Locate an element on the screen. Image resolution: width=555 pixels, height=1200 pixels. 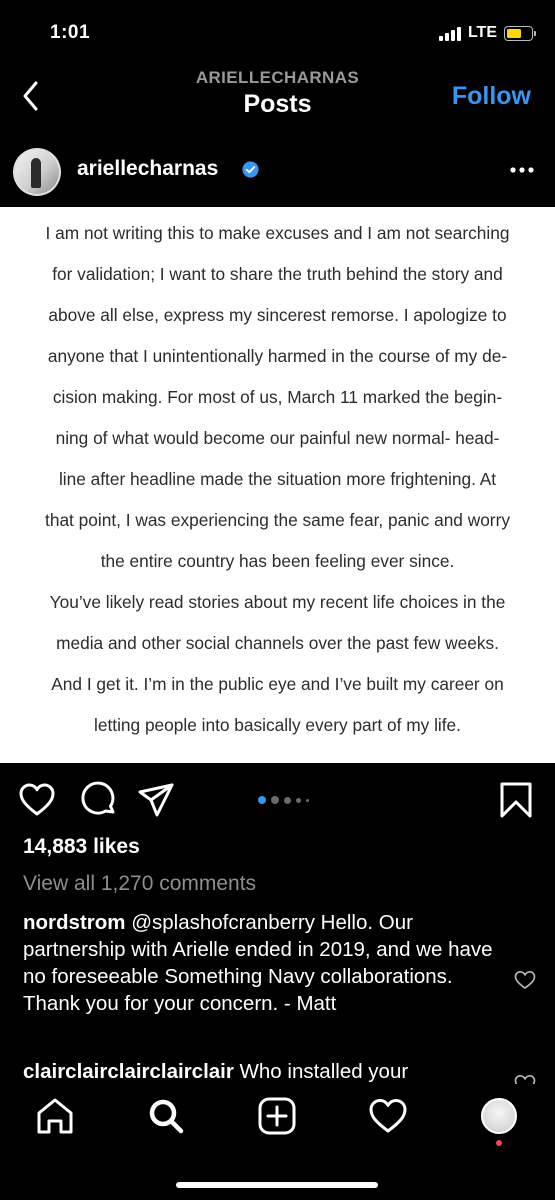
comment-username: clairclairclairclairclair is located at coordinates (128, 1071).